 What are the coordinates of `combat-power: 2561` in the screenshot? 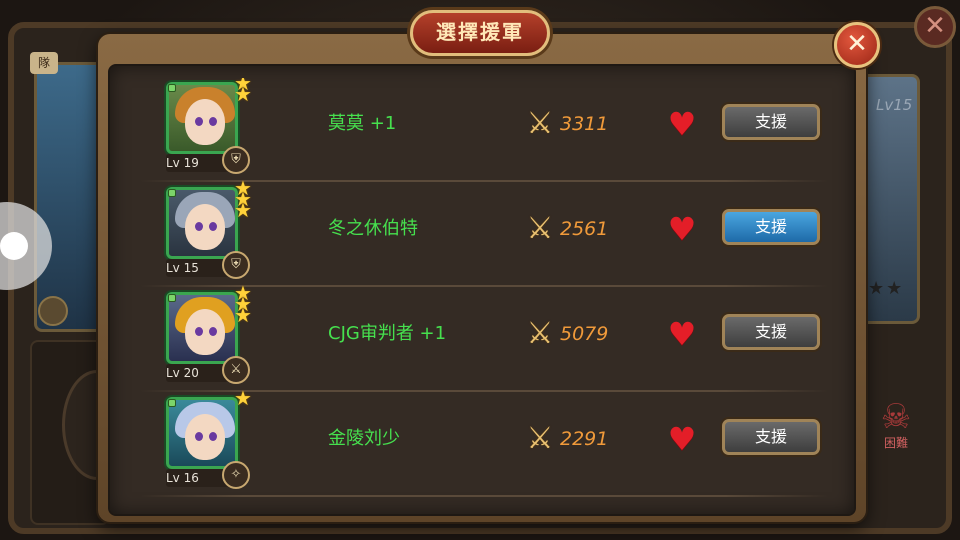 It's located at (584, 229).